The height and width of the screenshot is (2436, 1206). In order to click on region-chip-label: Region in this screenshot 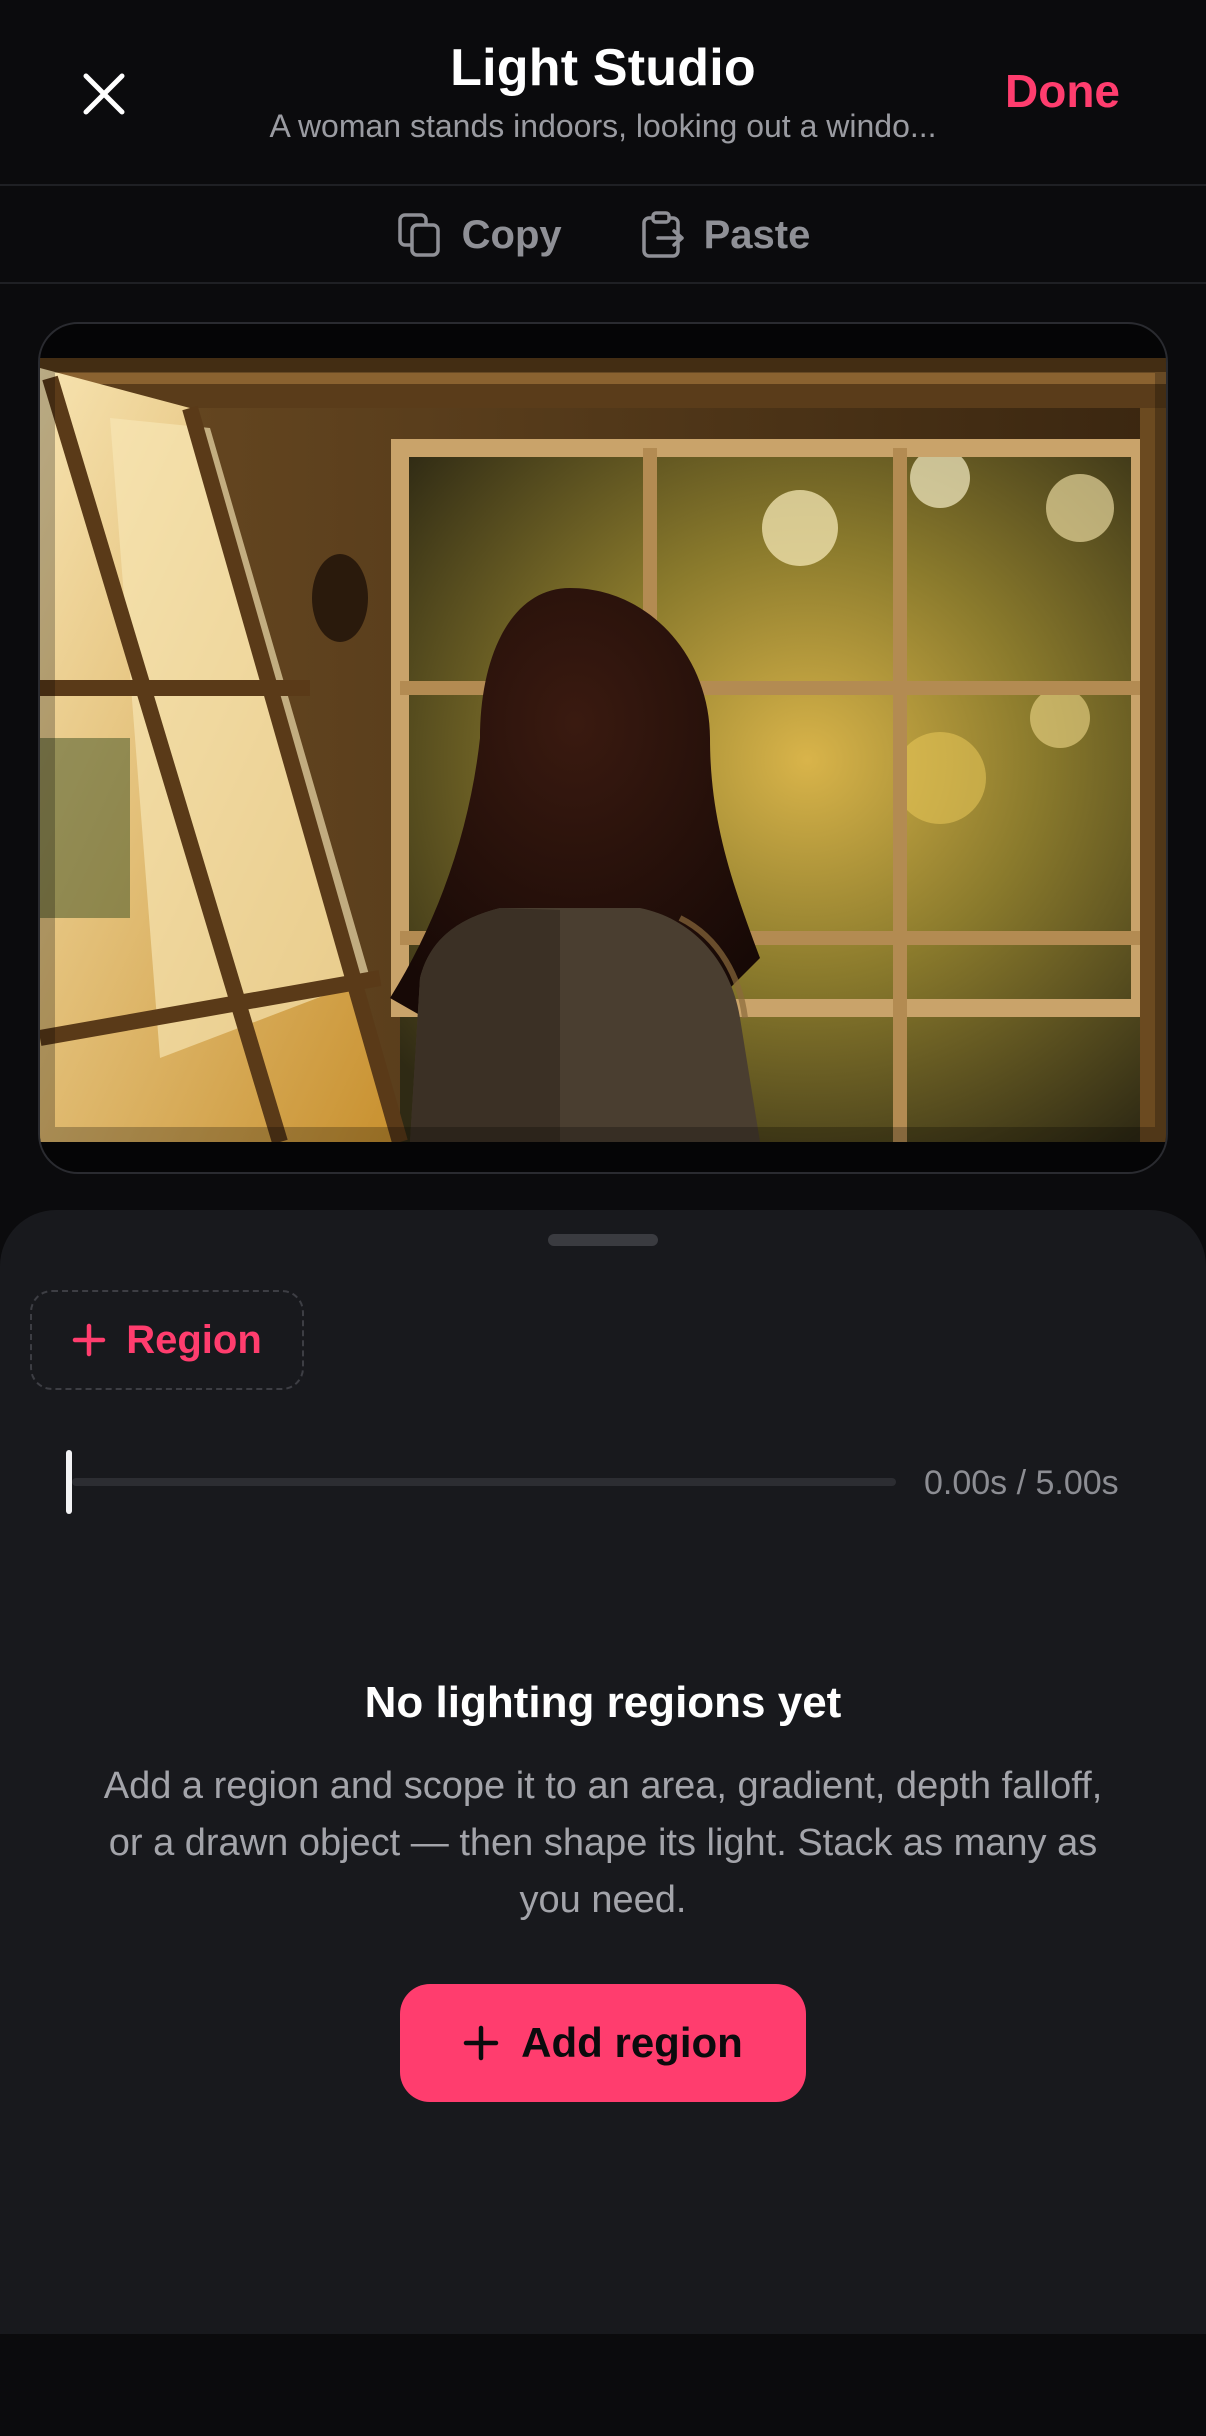, I will do `click(194, 1339)`.